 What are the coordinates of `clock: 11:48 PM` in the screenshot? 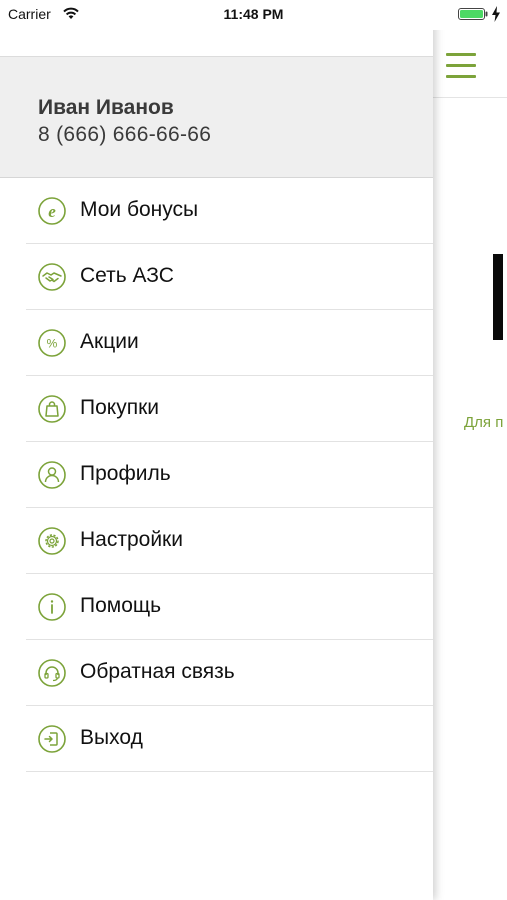 It's located at (253, 14).